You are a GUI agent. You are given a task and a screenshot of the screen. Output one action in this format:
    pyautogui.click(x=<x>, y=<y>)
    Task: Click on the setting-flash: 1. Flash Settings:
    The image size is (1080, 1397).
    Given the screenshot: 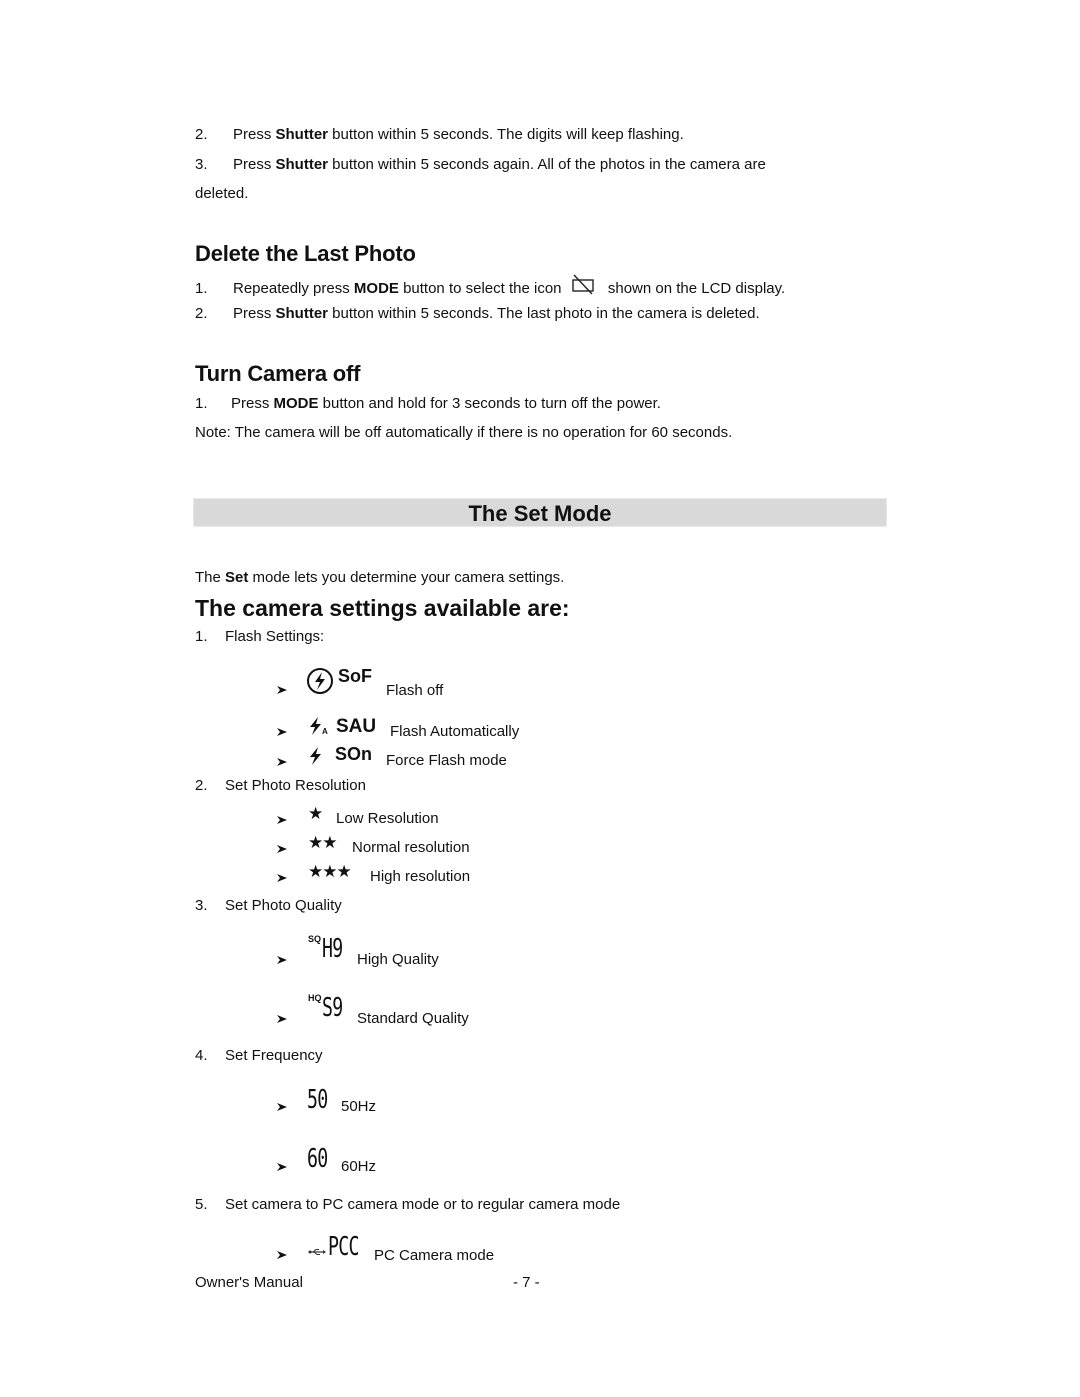 What is the action you would take?
    pyautogui.click(x=260, y=636)
    